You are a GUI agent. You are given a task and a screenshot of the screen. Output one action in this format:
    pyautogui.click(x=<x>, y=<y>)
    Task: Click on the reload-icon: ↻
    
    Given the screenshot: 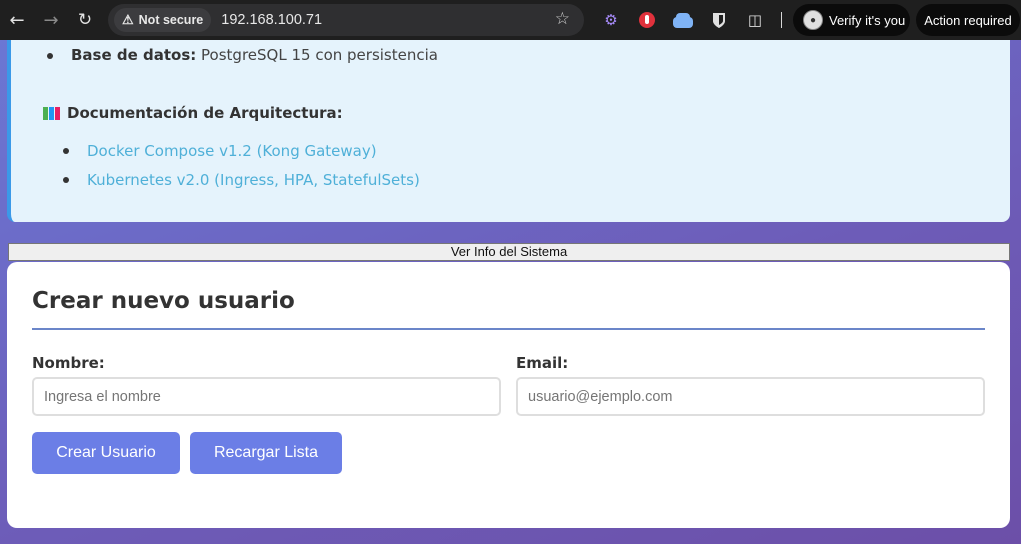 What is the action you would take?
    pyautogui.click(x=85, y=20)
    